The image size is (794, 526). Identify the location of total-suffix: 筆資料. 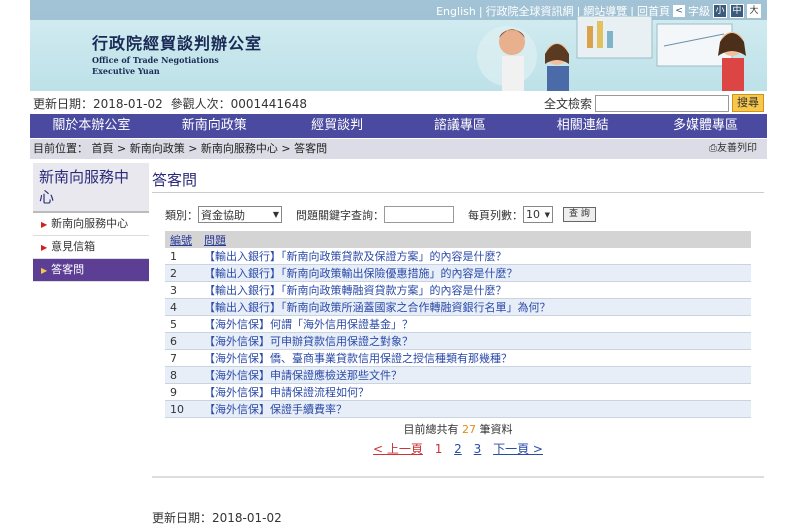
(496, 429).